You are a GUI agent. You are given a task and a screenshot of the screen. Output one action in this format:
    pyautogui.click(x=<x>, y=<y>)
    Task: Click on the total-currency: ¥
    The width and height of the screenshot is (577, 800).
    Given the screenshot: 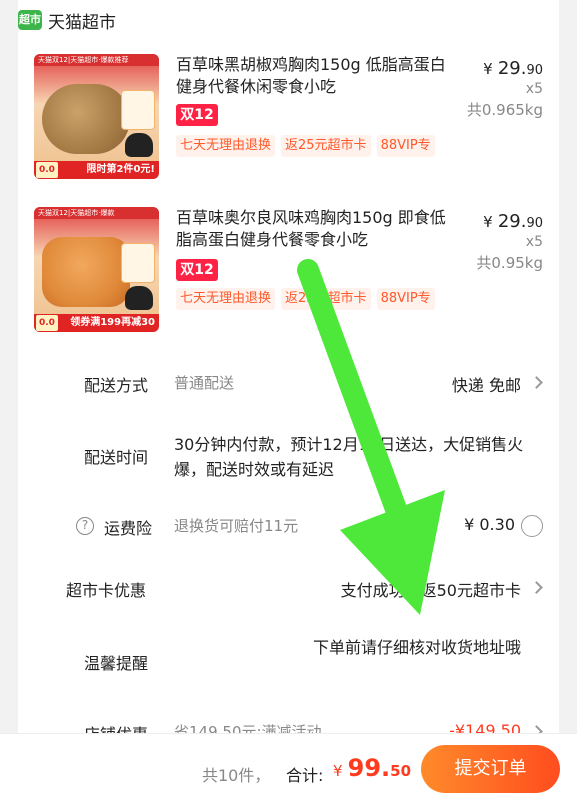 What is the action you would take?
    pyautogui.click(x=338, y=771)
    